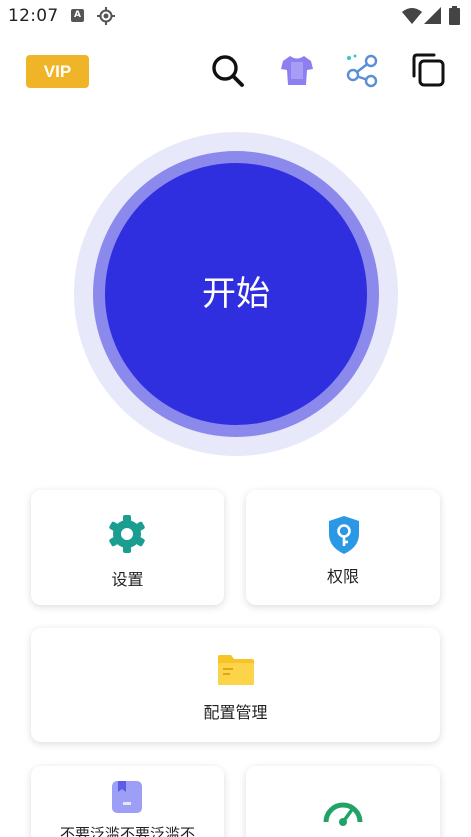  I want to click on status-bar: 12:07 A, so click(235, 17).